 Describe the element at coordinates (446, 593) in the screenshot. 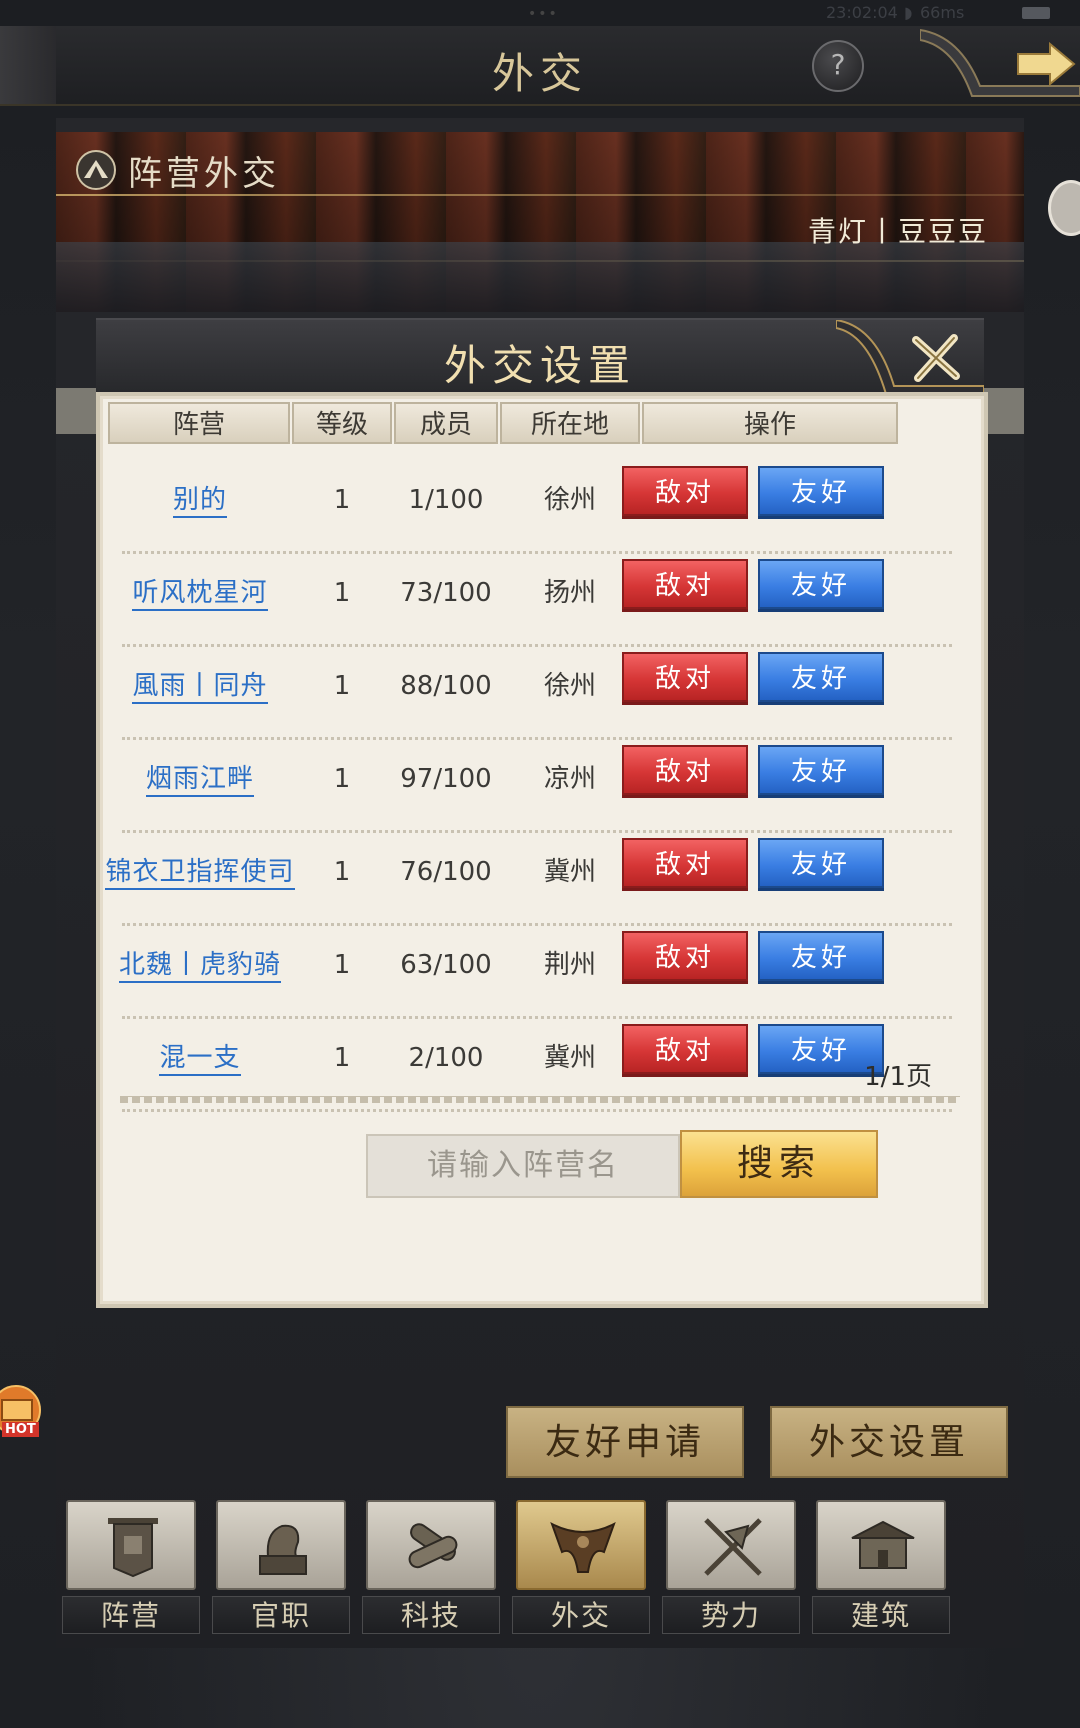

I see `camp-members: 73/100` at that location.